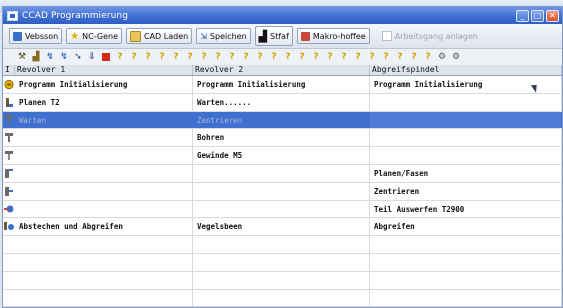  Describe the element at coordinates (94, 36) in the screenshot. I see `nc-gene-button: ★ NC-Gene` at that location.